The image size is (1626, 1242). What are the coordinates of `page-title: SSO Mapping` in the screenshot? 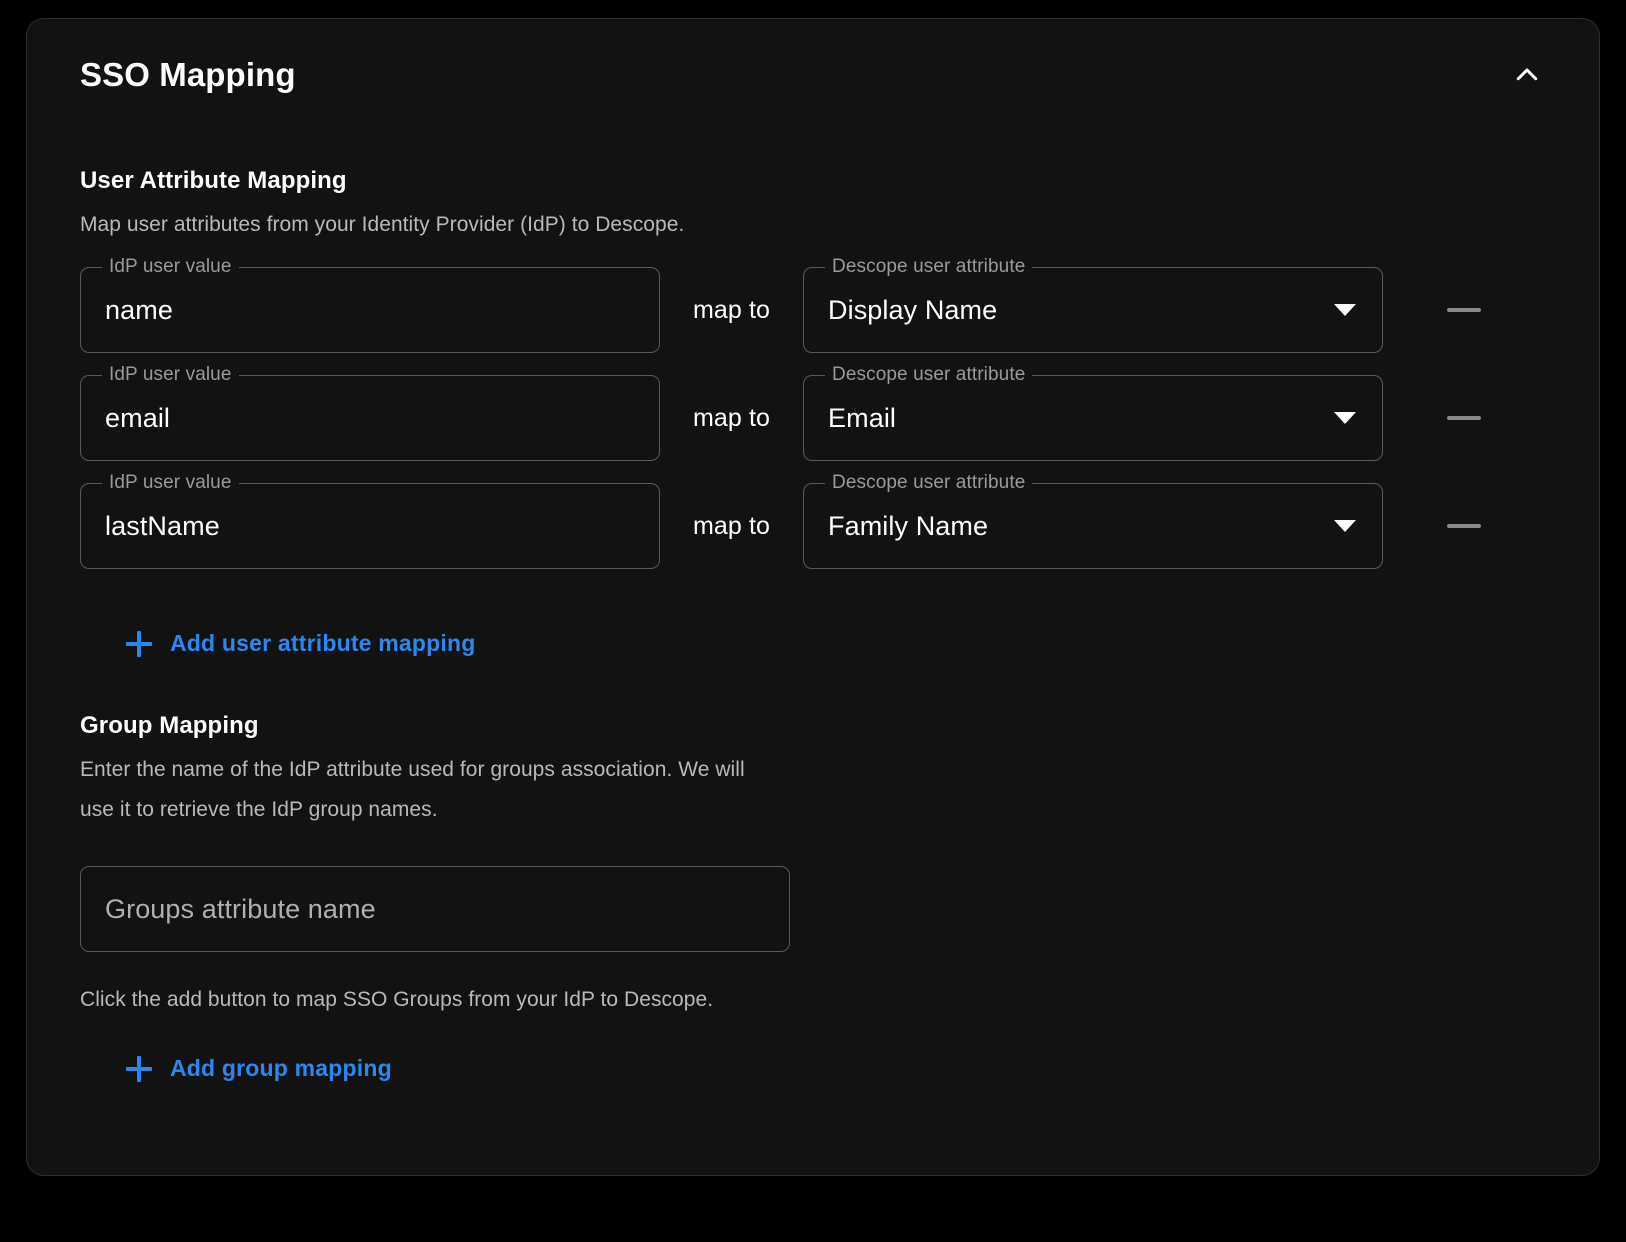 It's located at (188, 74).